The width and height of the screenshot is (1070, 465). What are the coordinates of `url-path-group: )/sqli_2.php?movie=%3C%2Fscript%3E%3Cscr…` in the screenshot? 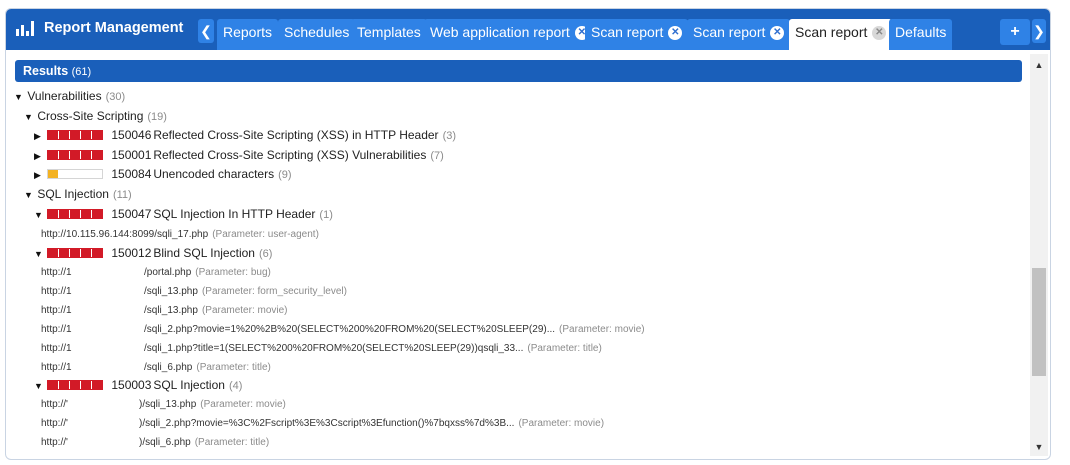 It's located at (371, 423).